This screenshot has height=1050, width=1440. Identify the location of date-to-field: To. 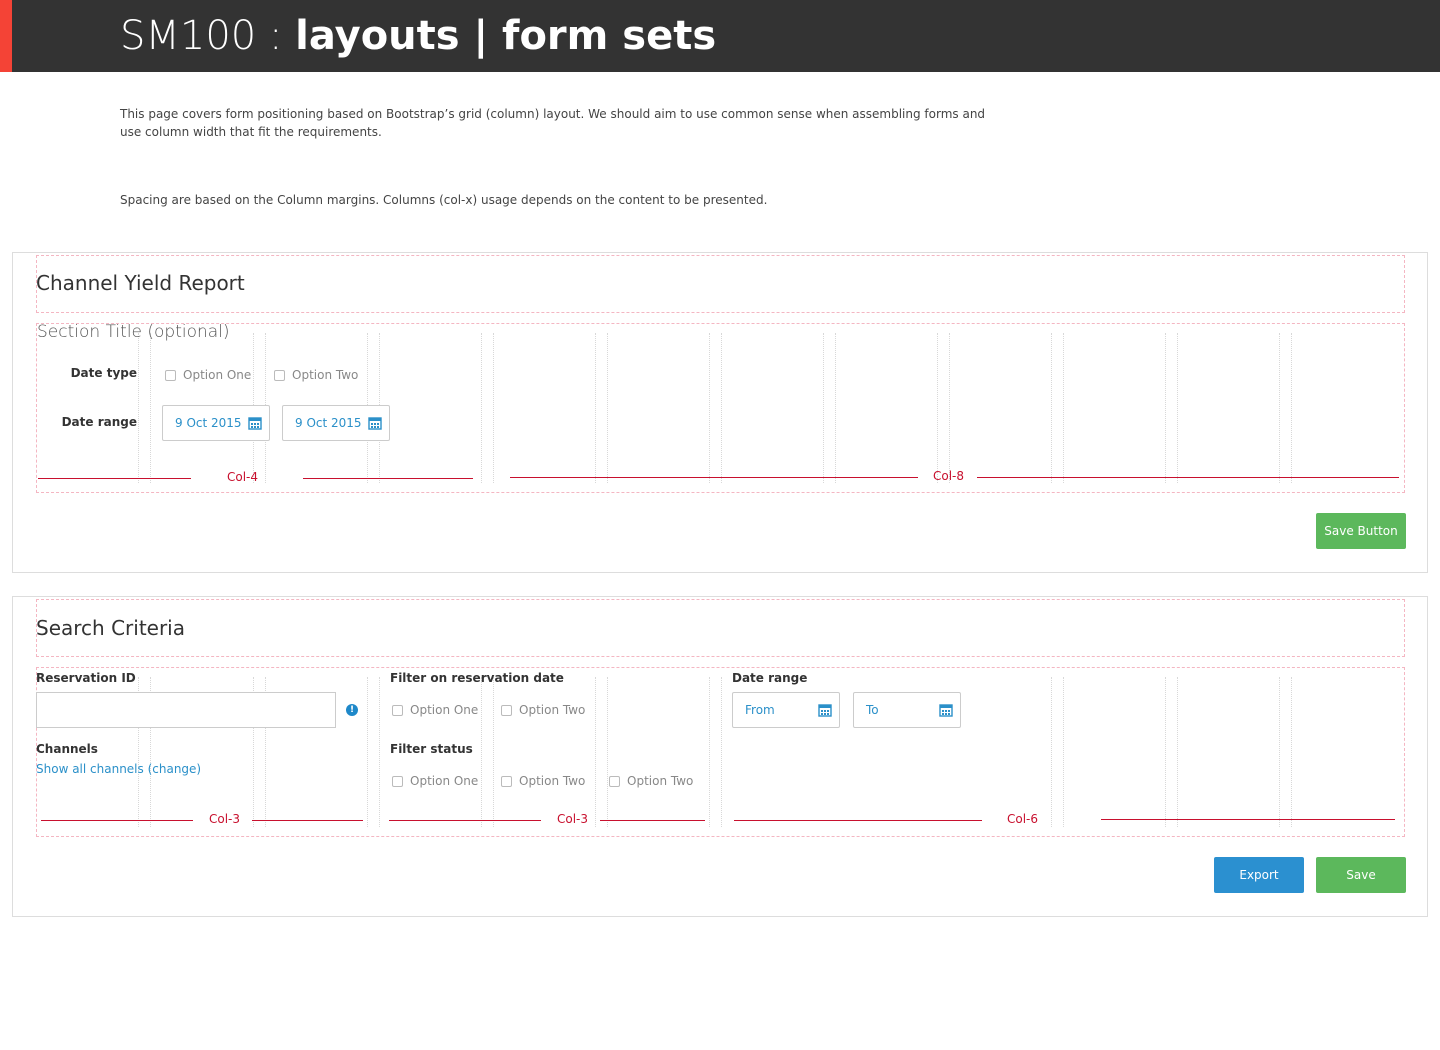
(907, 710).